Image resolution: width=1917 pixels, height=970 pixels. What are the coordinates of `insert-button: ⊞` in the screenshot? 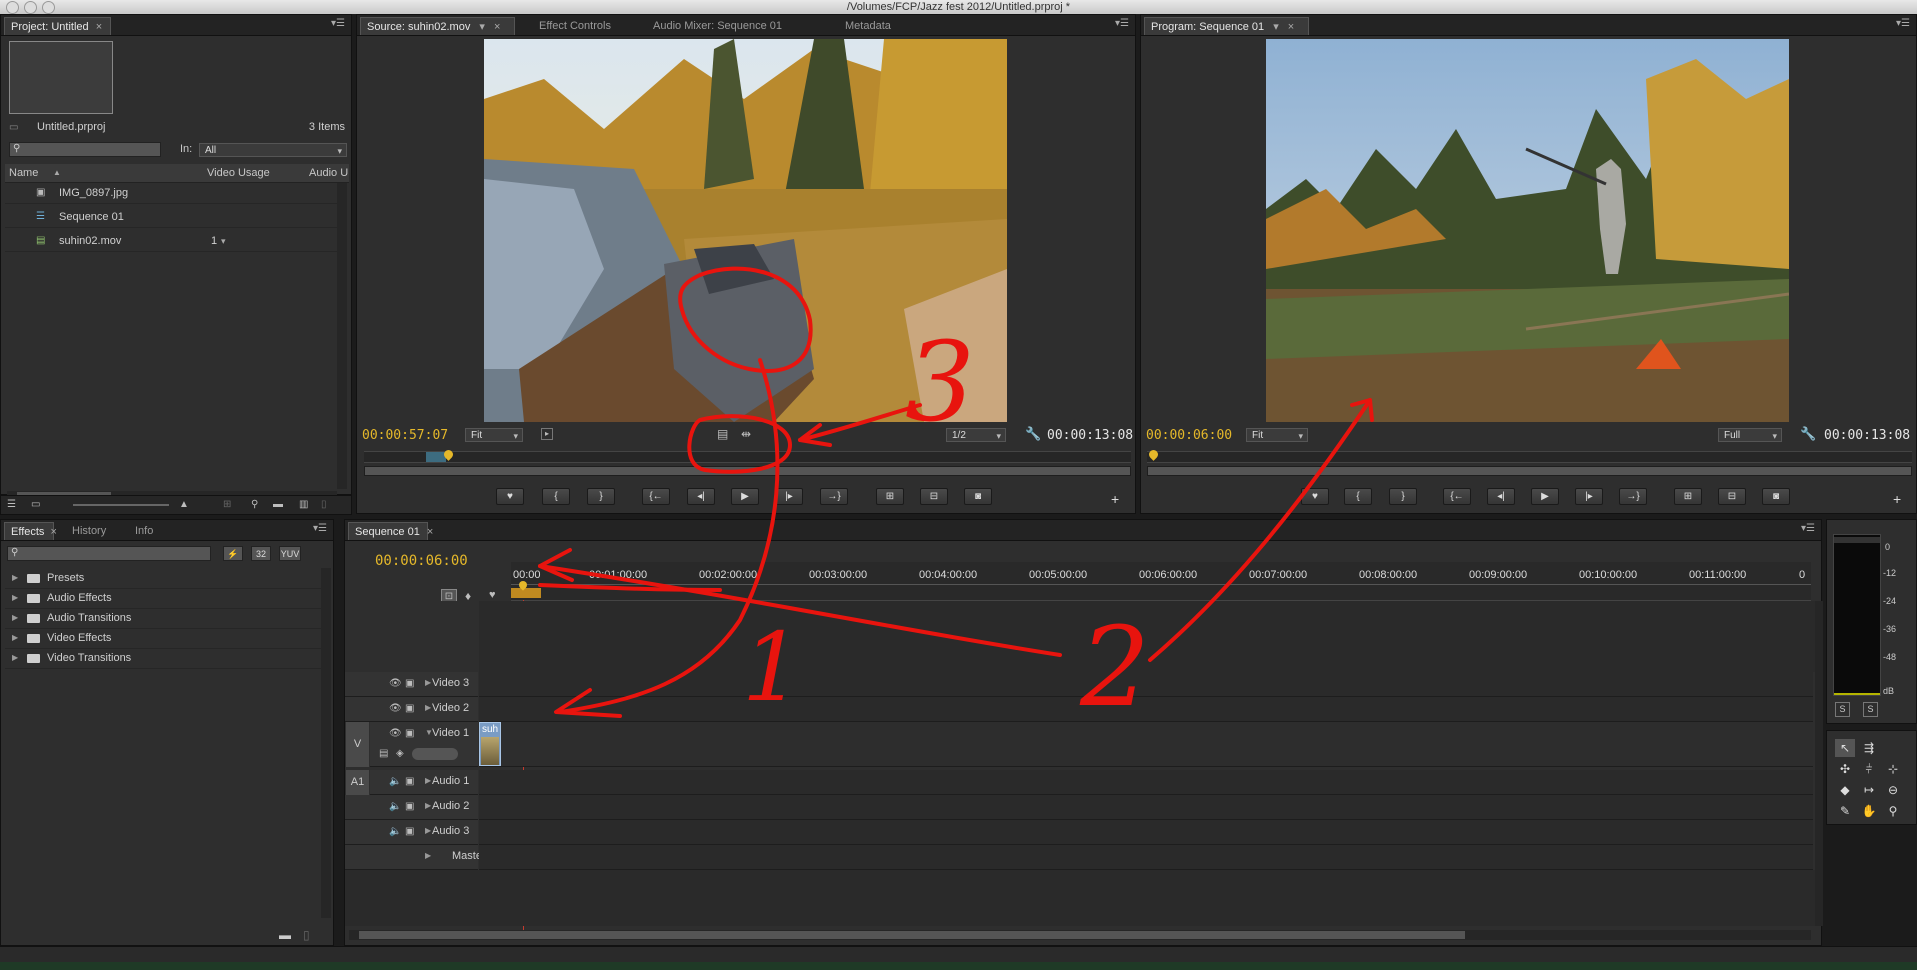 It's located at (890, 496).